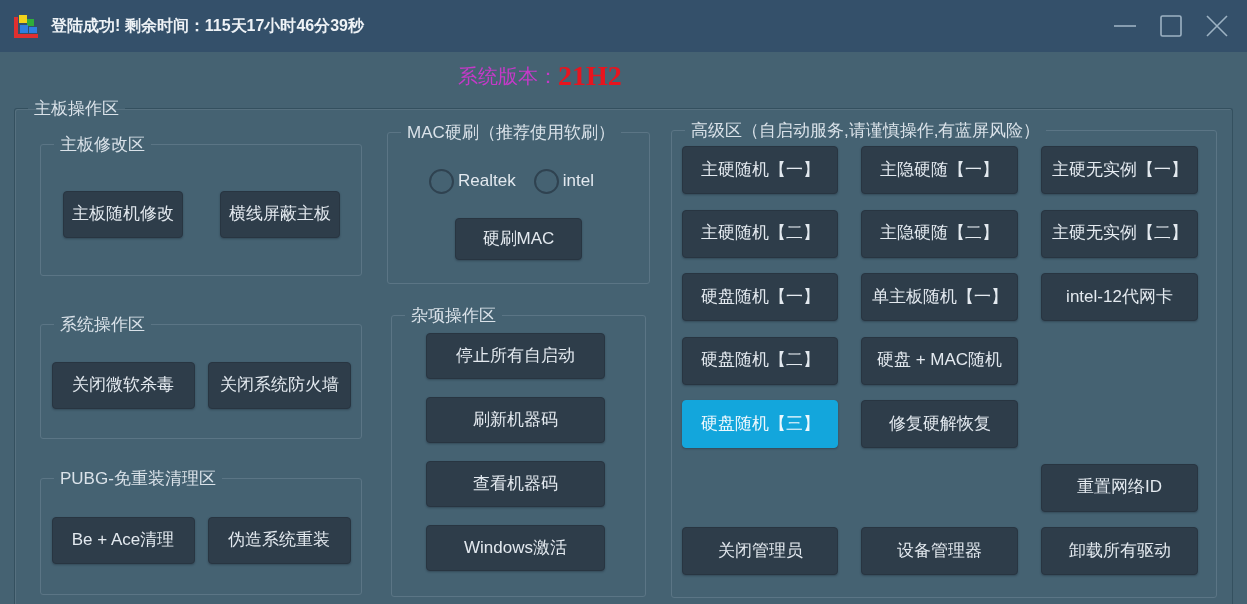 This screenshot has height=604, width=1247. I want to click on action-button: 关闭管理员, so click(760, 551).